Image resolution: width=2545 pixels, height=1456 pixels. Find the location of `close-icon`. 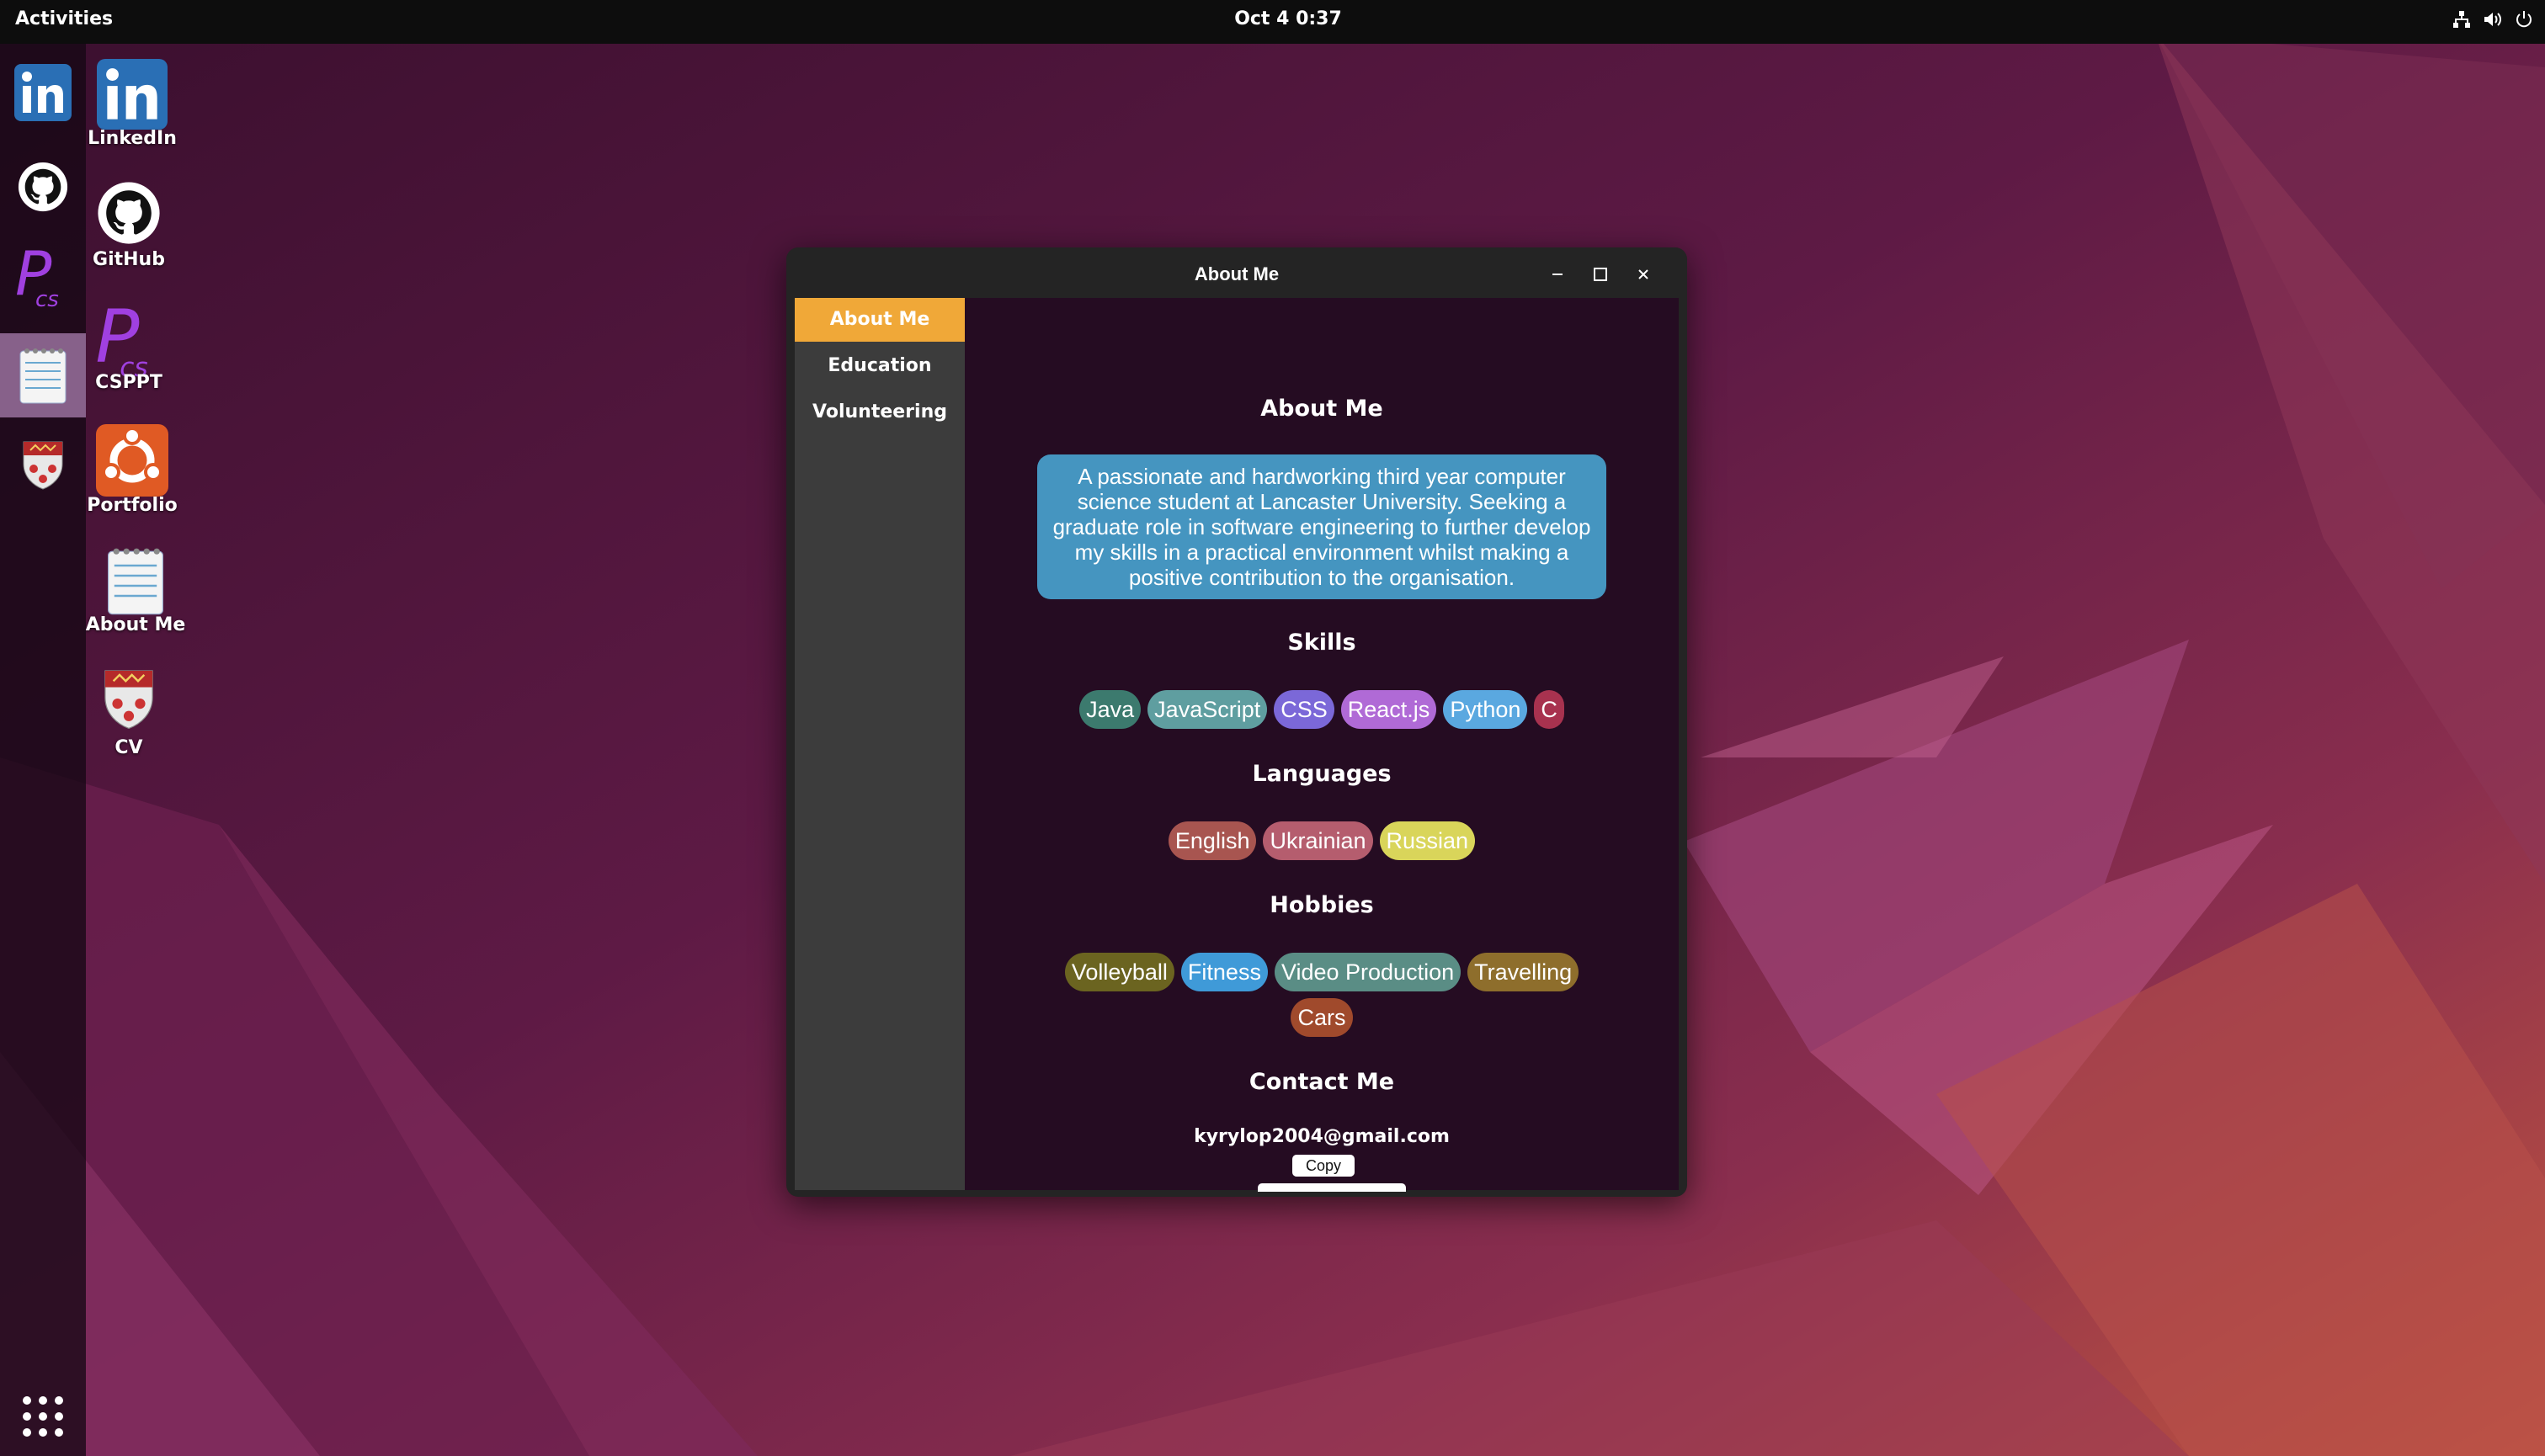

close-icon is located at coordinates (1643, 274).